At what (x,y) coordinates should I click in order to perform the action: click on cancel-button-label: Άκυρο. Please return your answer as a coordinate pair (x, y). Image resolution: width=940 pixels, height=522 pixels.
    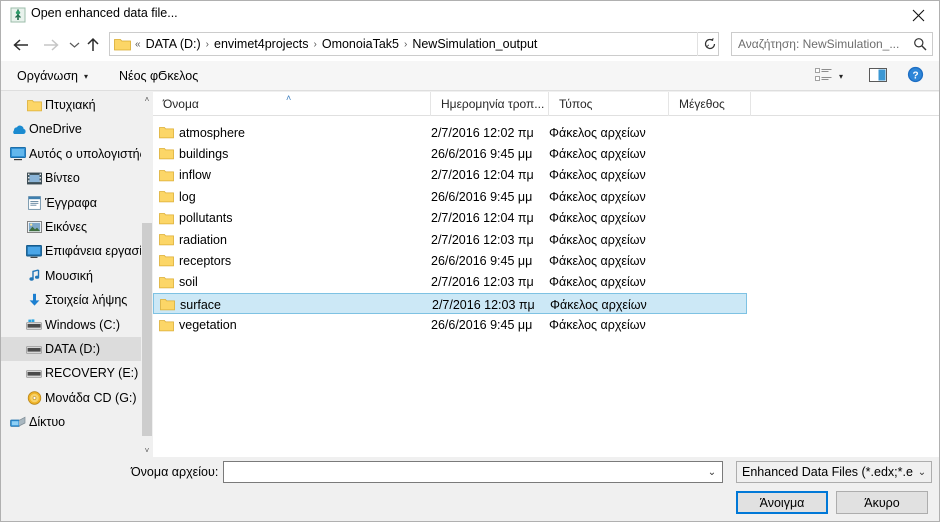
    Looking at the image, I should click on (882, 502).